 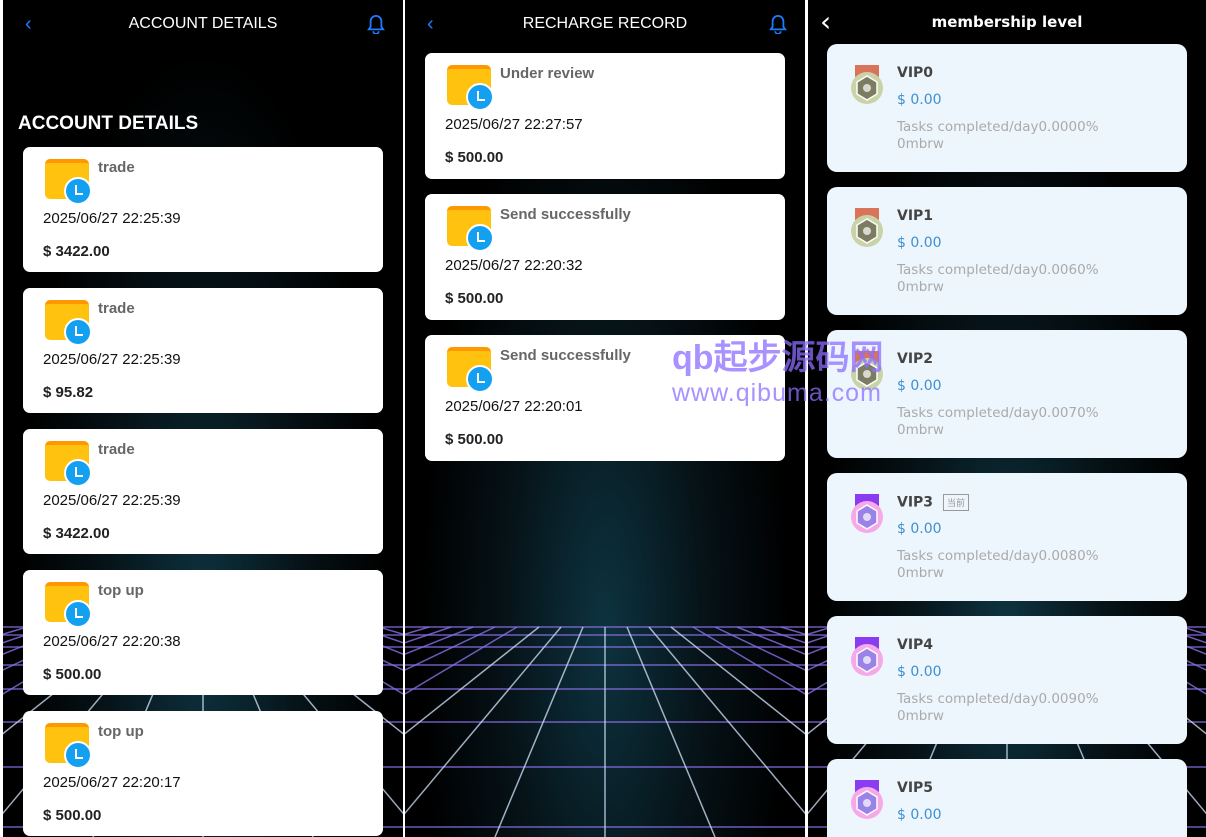 I want to click on vip-name: VIP5, so click(x=915, y=788).